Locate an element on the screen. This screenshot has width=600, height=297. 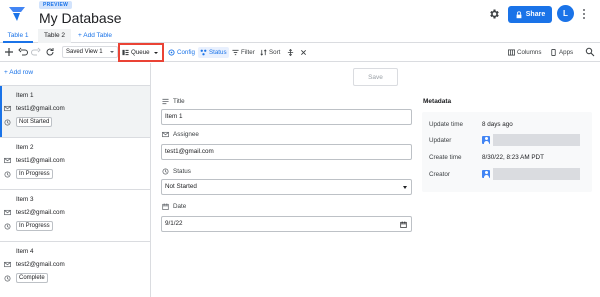
metadata-title: Metadata is located at coordinates (437, 101).